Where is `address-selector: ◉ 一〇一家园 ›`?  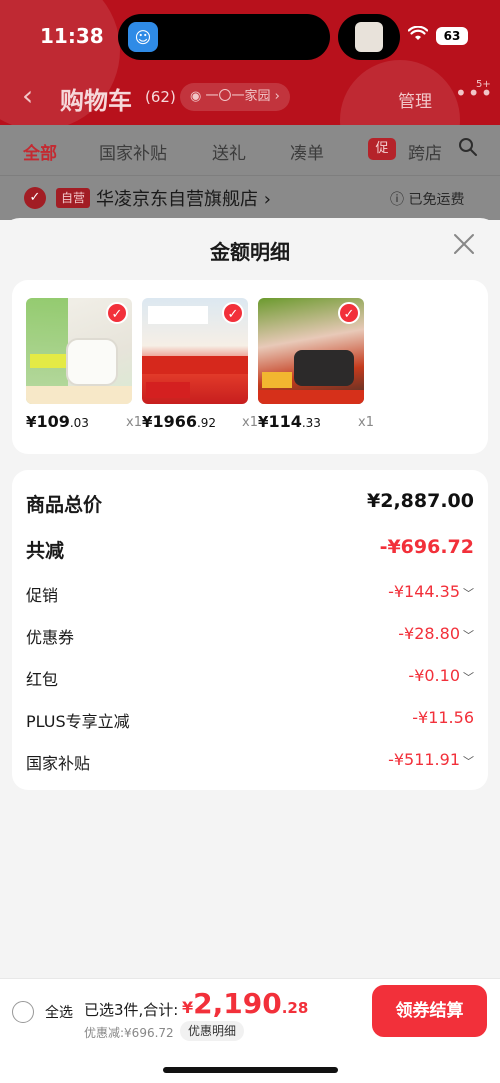
address-selector: ◉ 一〇一家园 › is located at coordinates (235, 97).